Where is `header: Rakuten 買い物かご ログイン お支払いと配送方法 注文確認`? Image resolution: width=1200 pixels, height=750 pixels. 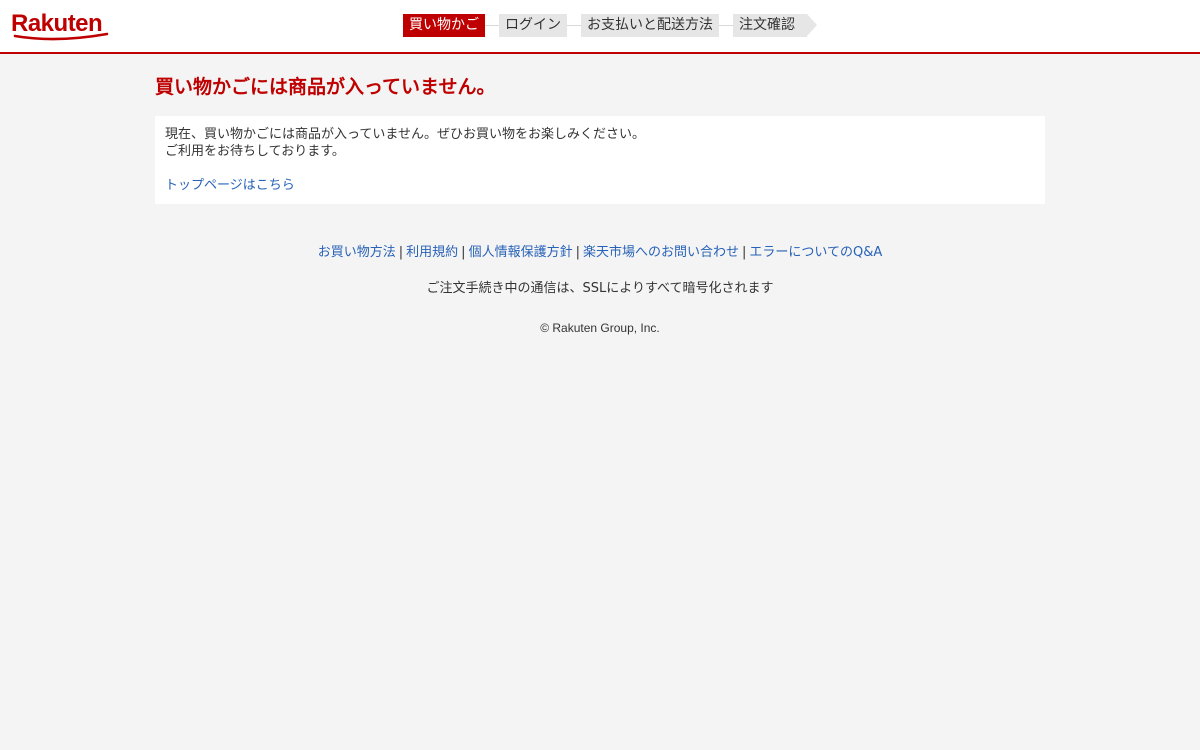
header: Rakuten 買い物かご ログイン お支払いと配送方法 注文確認 is located at coordinates (600, 27).